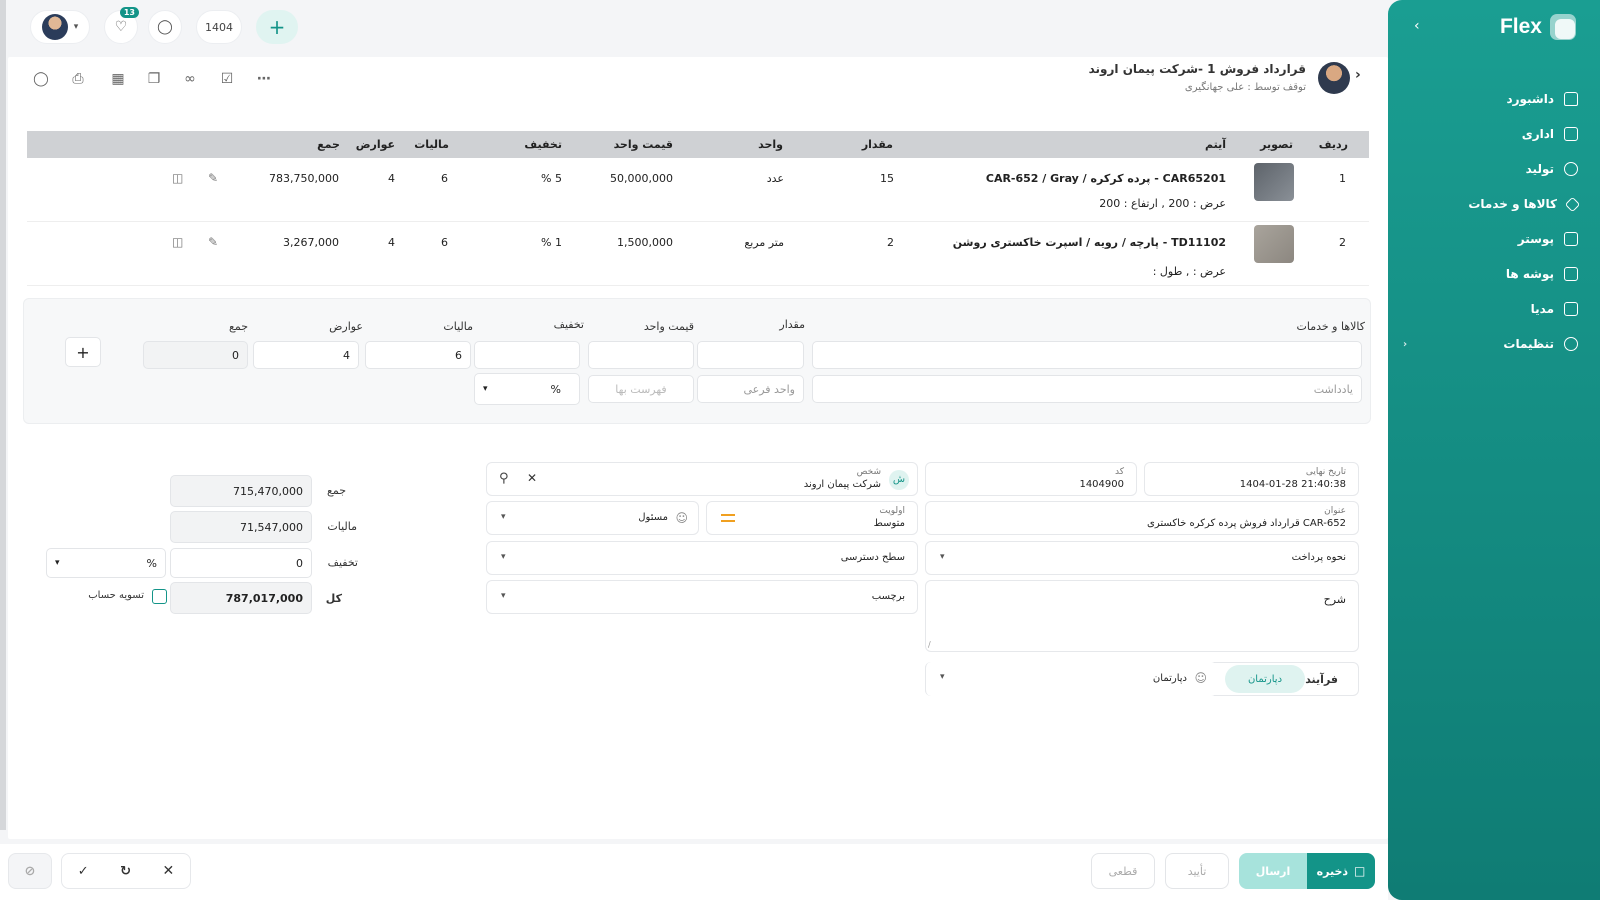  I want to click on brand-name: Flex, so click(1520, 26).